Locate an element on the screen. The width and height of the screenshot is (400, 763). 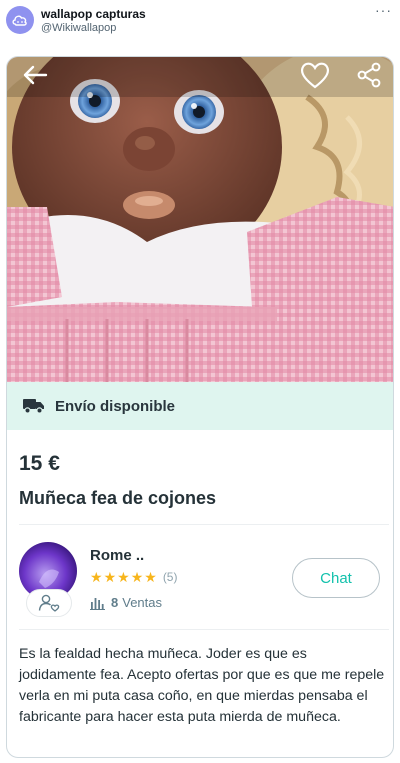
seller-sales: 8 Ventas is located at coordinates (126, 602).